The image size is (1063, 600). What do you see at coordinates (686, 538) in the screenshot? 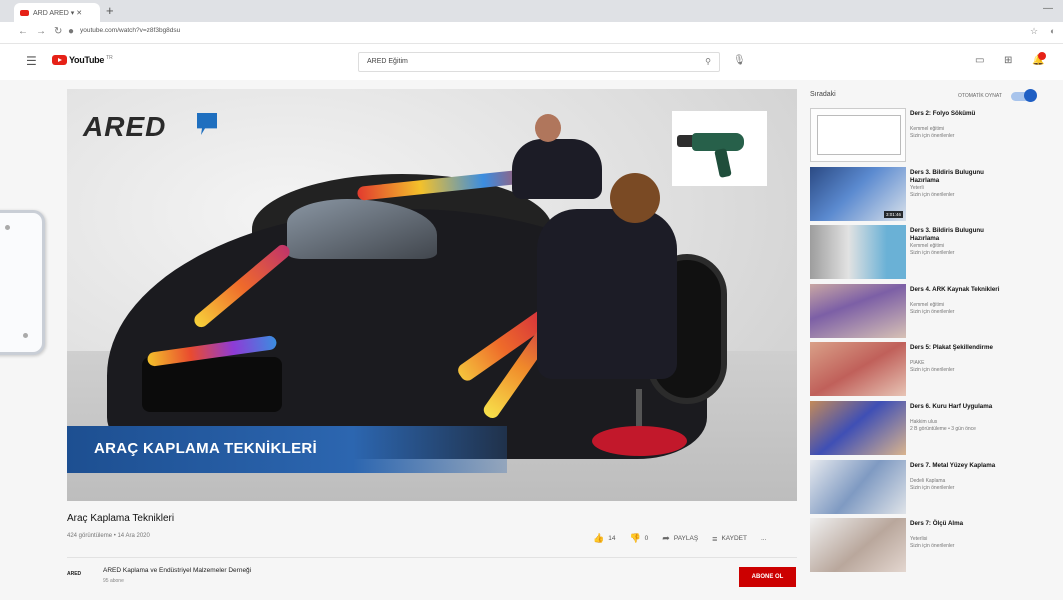
I see `share-label: PAYLAŞ` at bounding box center [686, 538].